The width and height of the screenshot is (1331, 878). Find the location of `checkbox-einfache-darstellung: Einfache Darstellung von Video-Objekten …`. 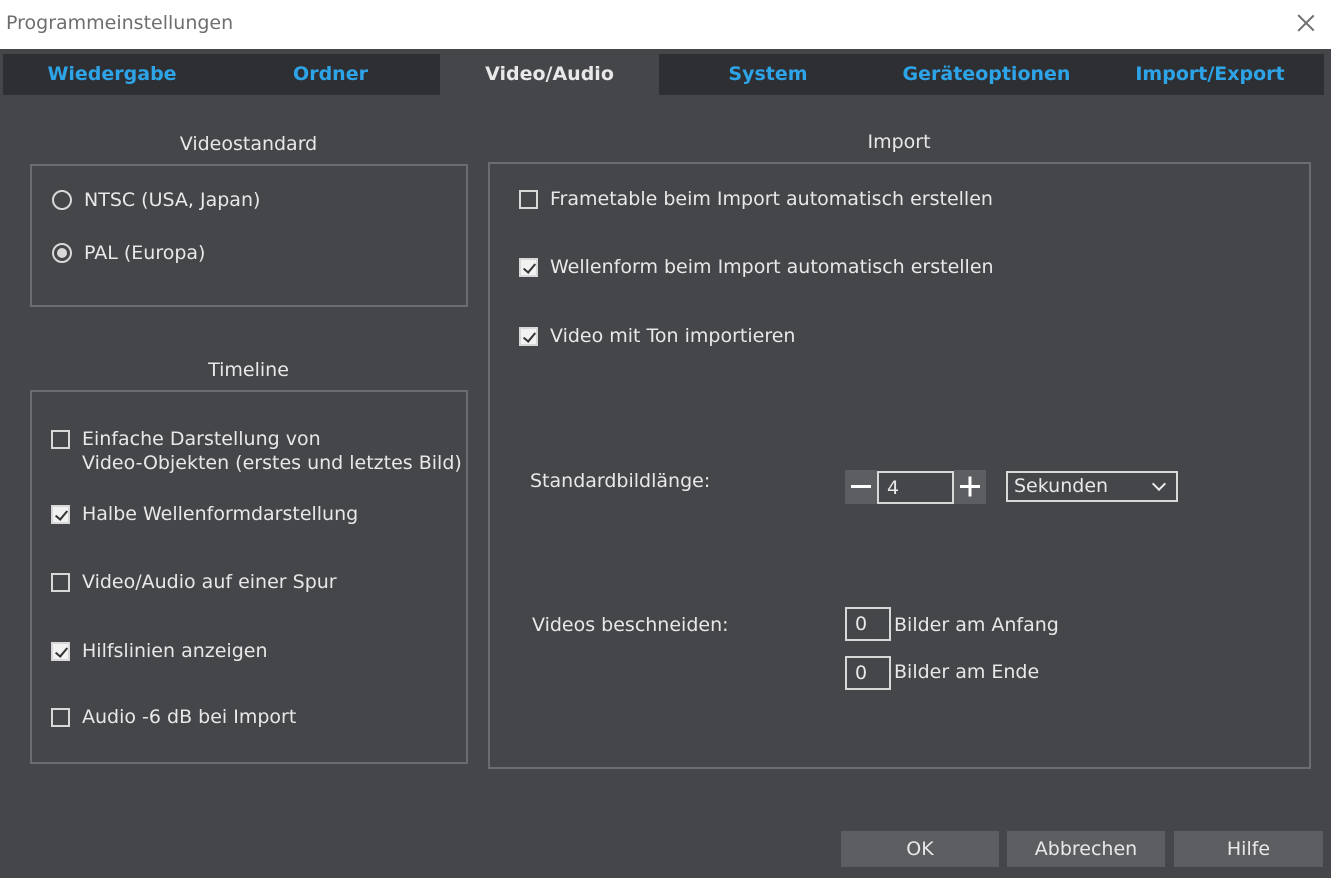

checkbox-einfache-darstellung: Einfache Darstellung von Video-Objekten … is located at coordinates (256, 451).